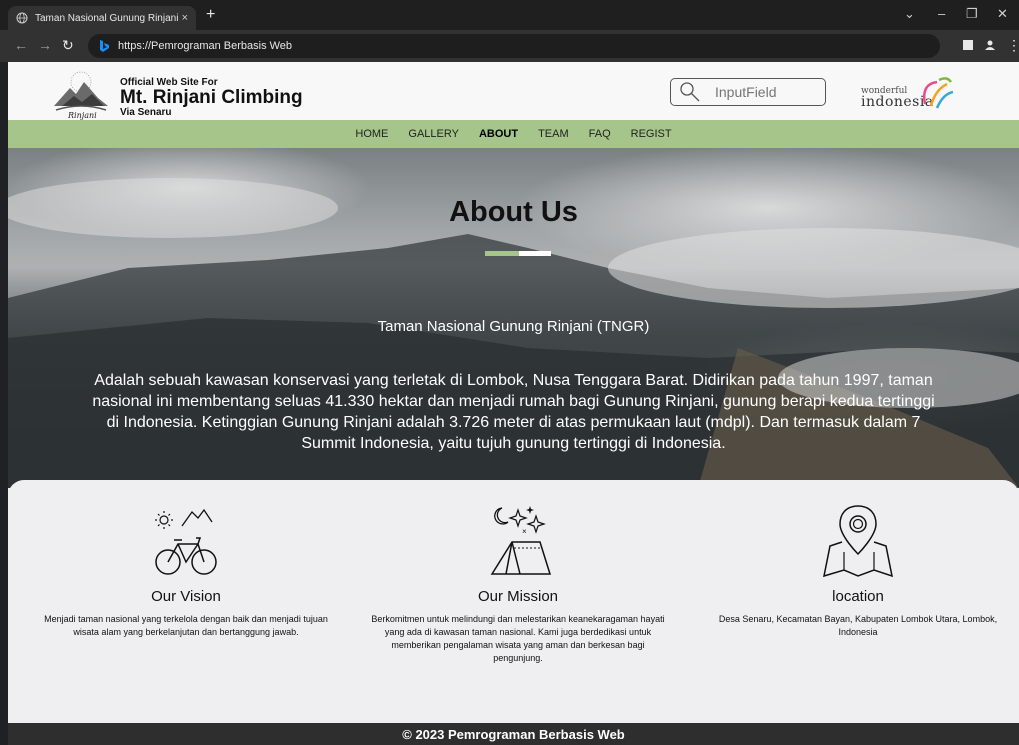 The height and width of the screenshot is (745, 1019). I want to click on wonderful-indonesia-logo: wonderful indonesia, so click(911, 94).